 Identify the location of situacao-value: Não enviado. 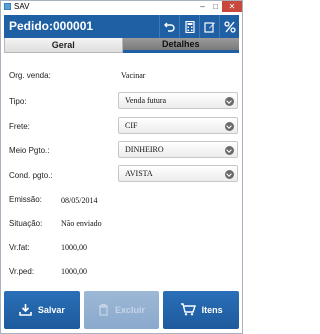
(81, 223).